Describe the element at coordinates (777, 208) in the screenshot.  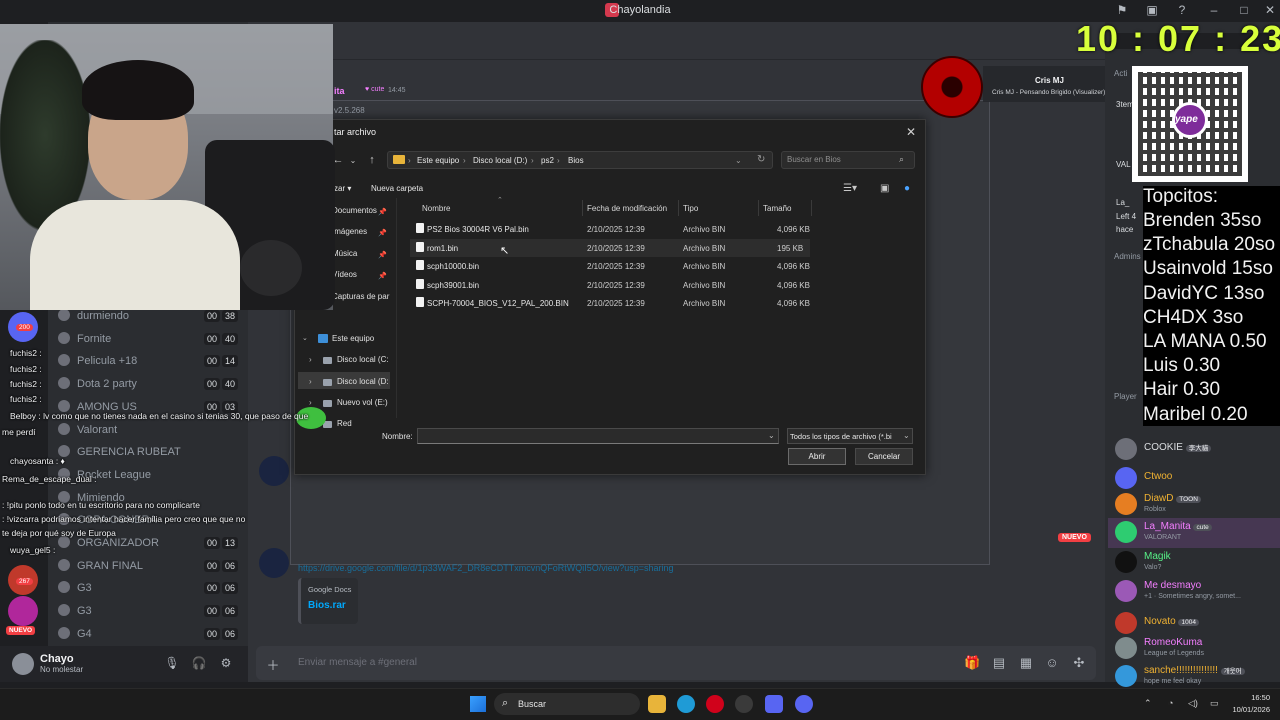
I see `column-size: Tamaño` at that location.